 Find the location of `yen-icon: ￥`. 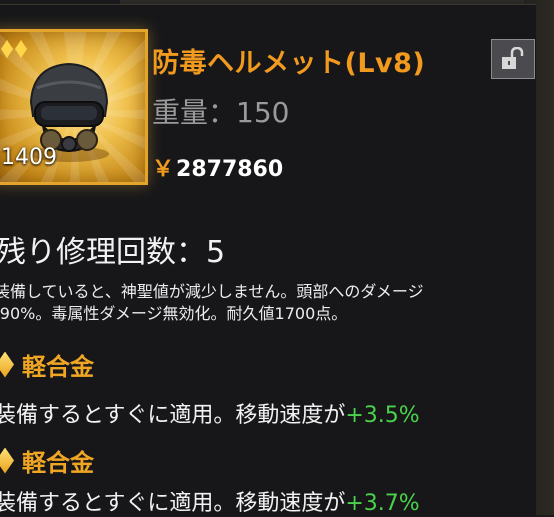

yen-icon: ￥ is located at coordinates (163, 169).